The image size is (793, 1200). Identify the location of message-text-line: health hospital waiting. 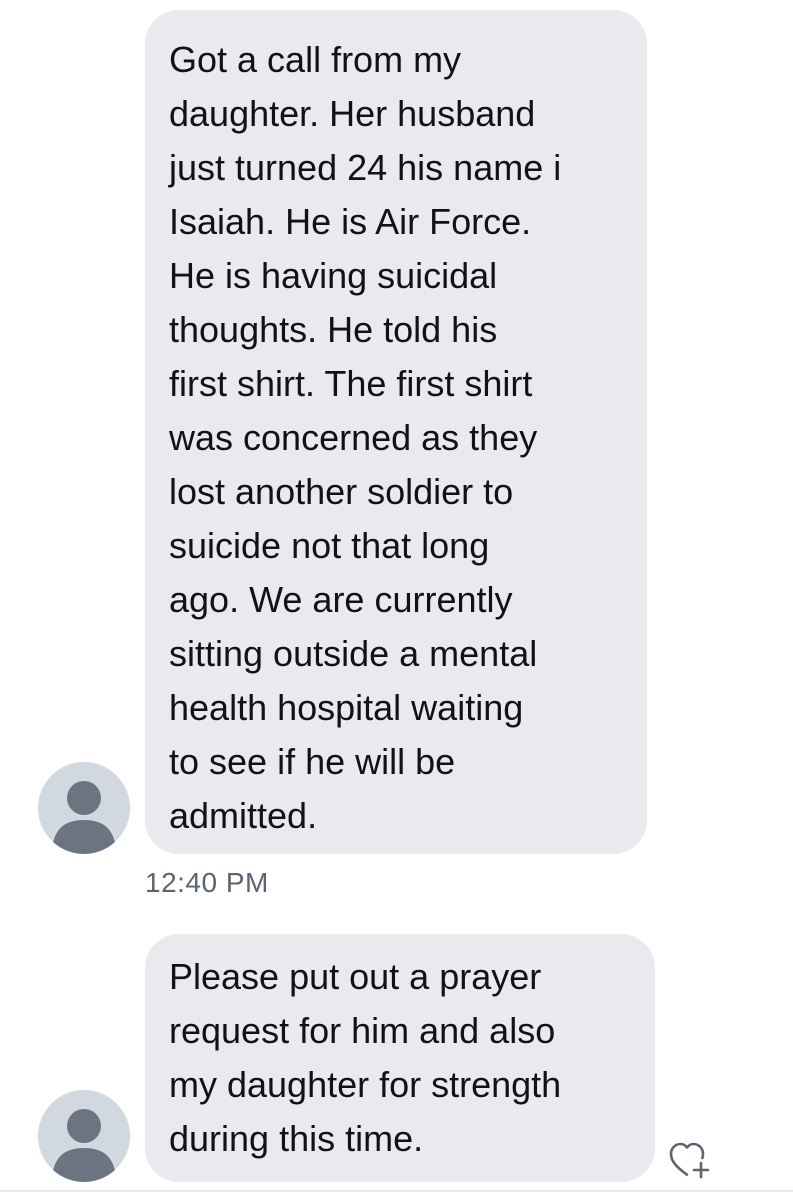
(346, 707).